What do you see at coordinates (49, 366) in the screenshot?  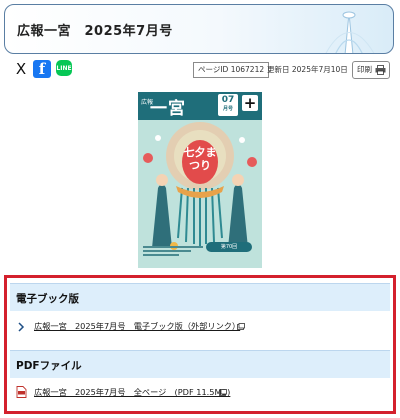 I see `pdf-section-title: PDFファイル` at bounding box center [49, 366].